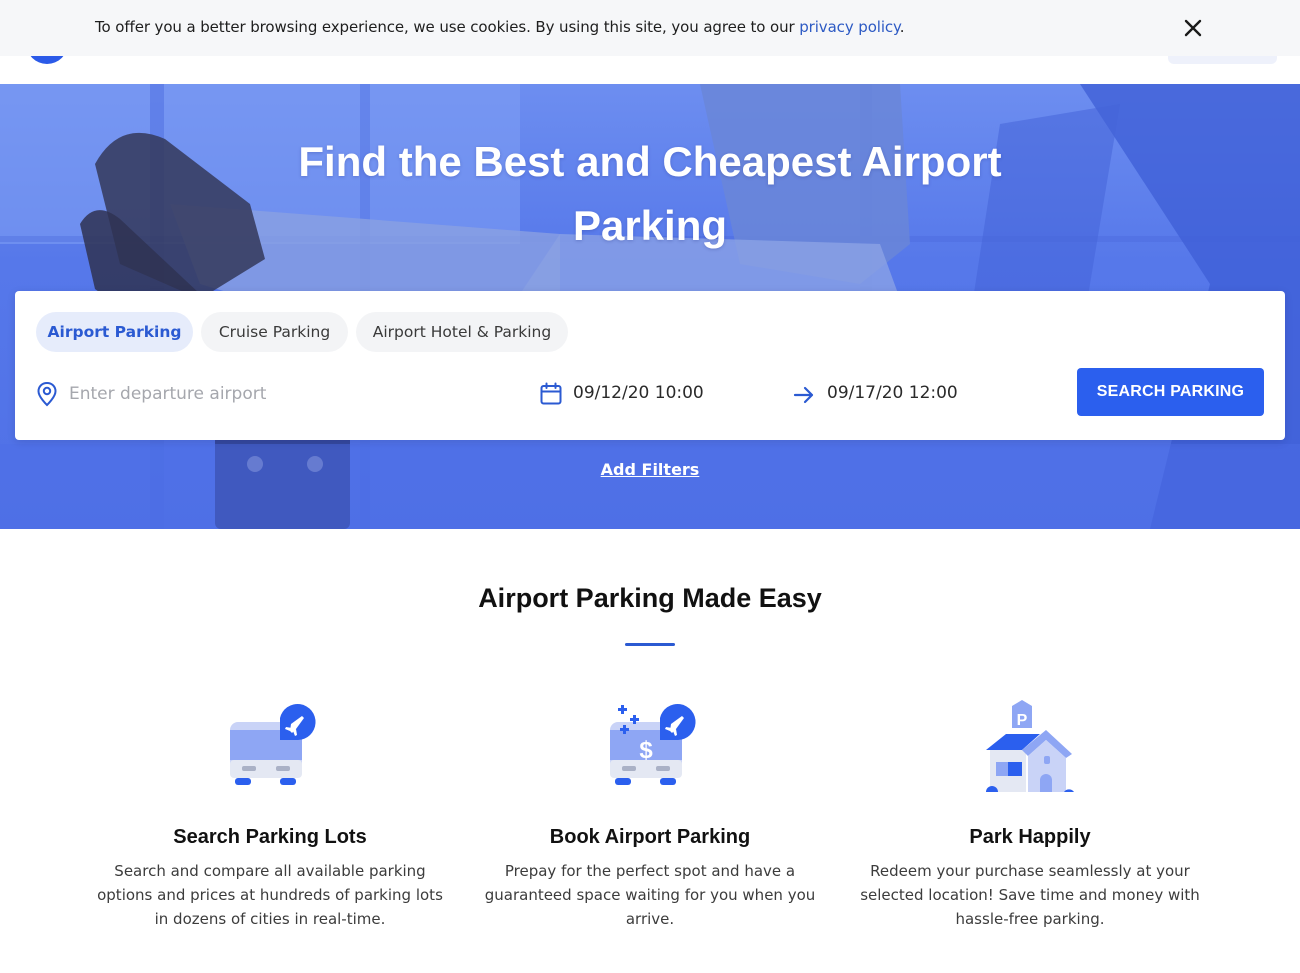  Describe the element at coordinates (849, 27) in the screenshot. I see `privacy-policy-link: privacy policy` at that location.